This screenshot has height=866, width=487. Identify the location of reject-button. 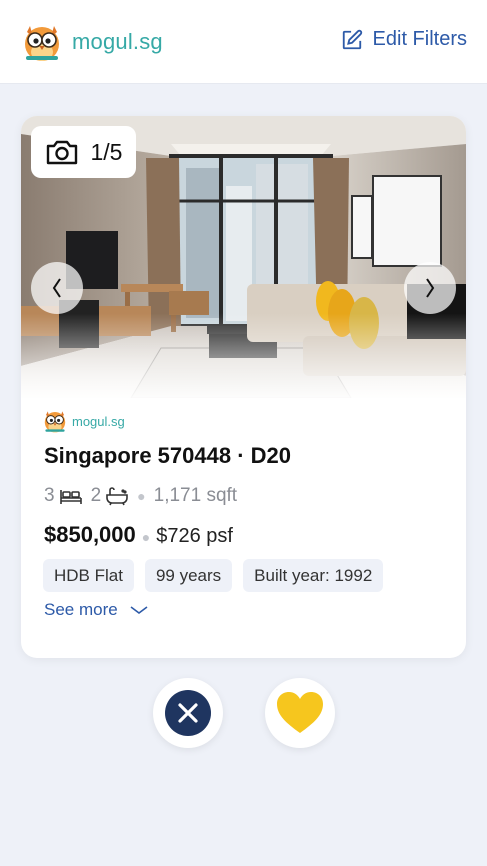
(188, 713).